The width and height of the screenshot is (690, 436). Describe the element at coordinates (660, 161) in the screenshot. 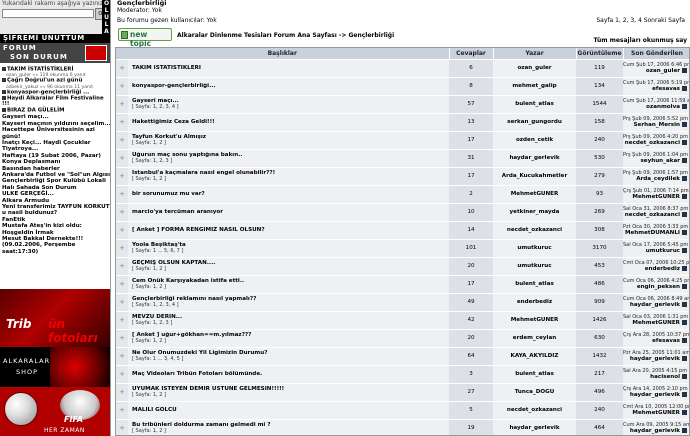

I see `last-post-author-link: seyhun_akar` at that location.